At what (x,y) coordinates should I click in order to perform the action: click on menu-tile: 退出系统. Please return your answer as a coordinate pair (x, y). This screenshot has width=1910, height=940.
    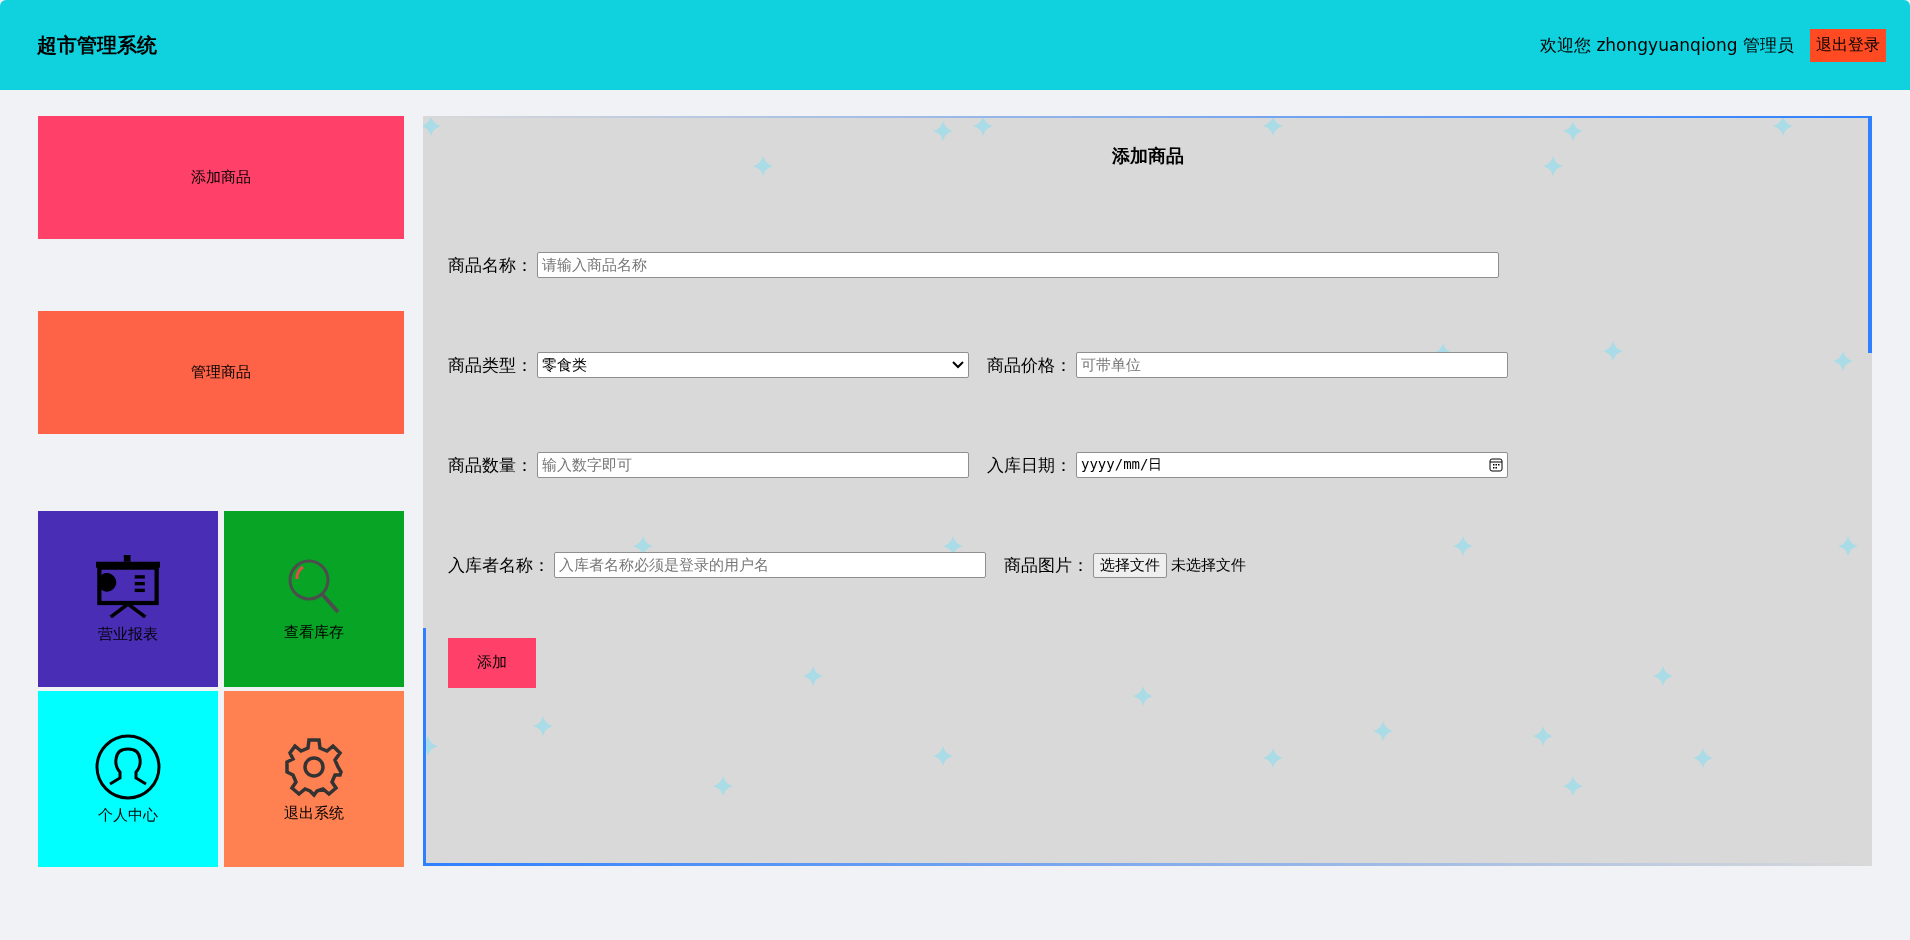
    Looking at the image, I should click on (314, 779).